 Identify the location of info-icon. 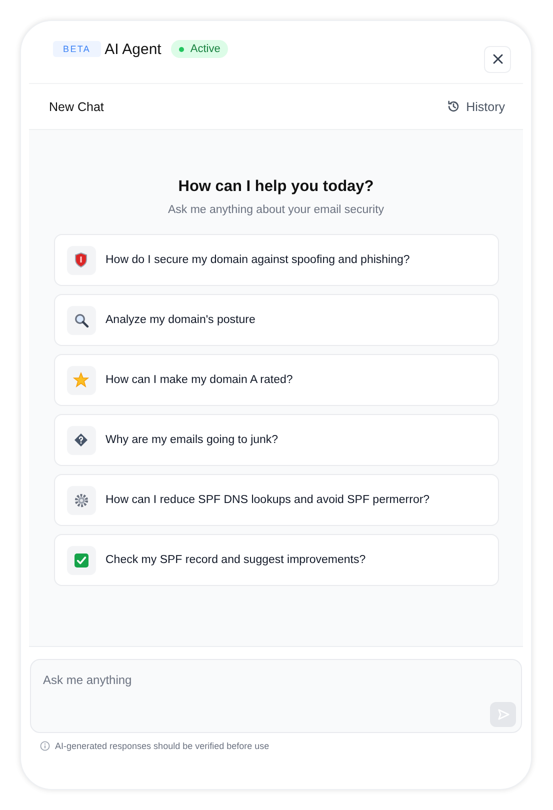
(45, 746).